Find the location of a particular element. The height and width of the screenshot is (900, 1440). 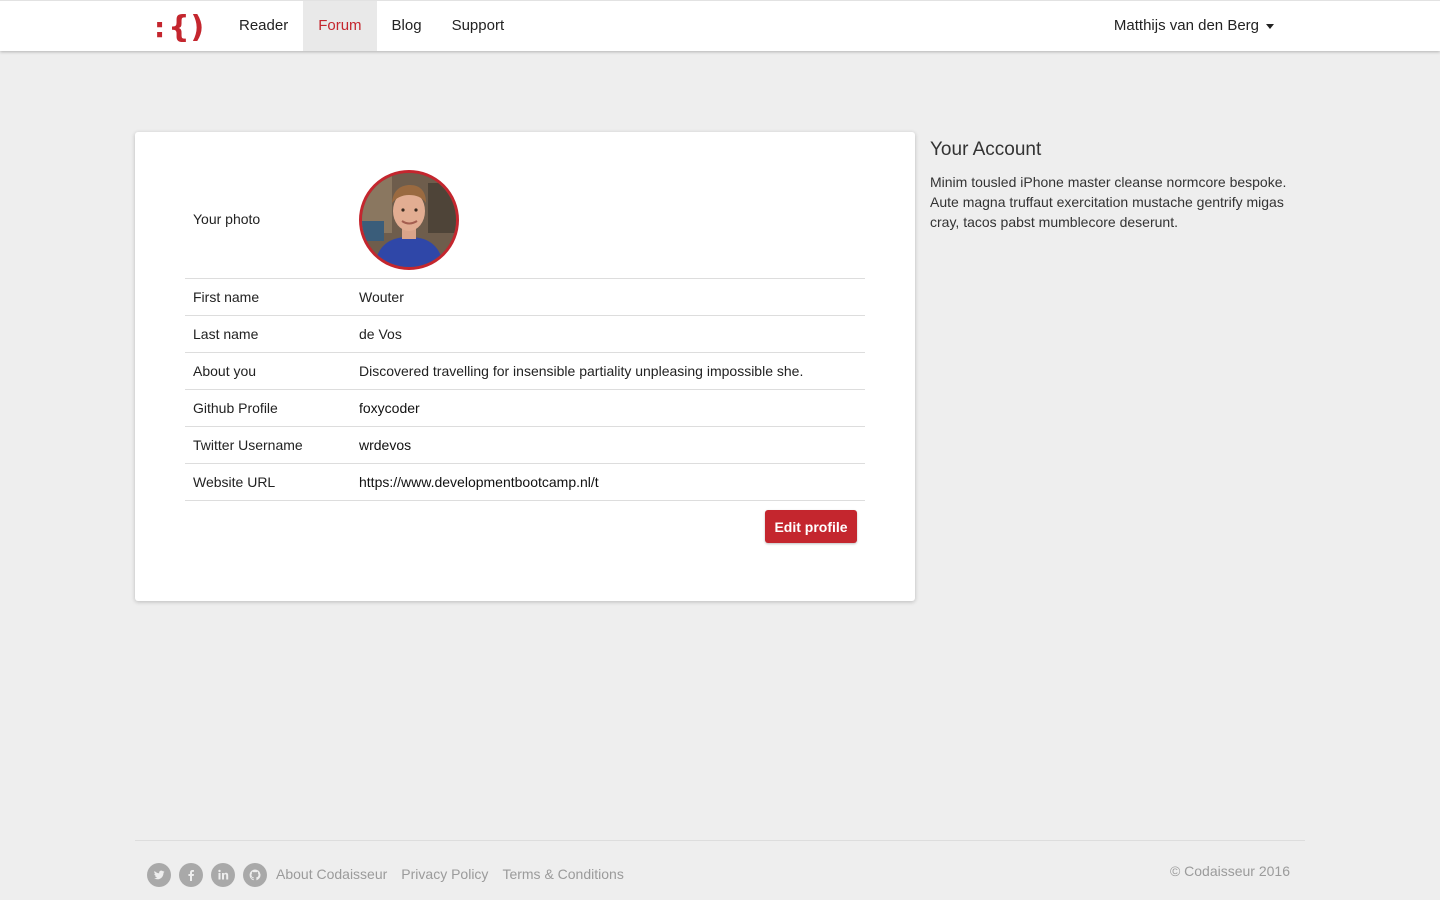

codaisseur-logo: :{) is located at coordinates (179, 27).